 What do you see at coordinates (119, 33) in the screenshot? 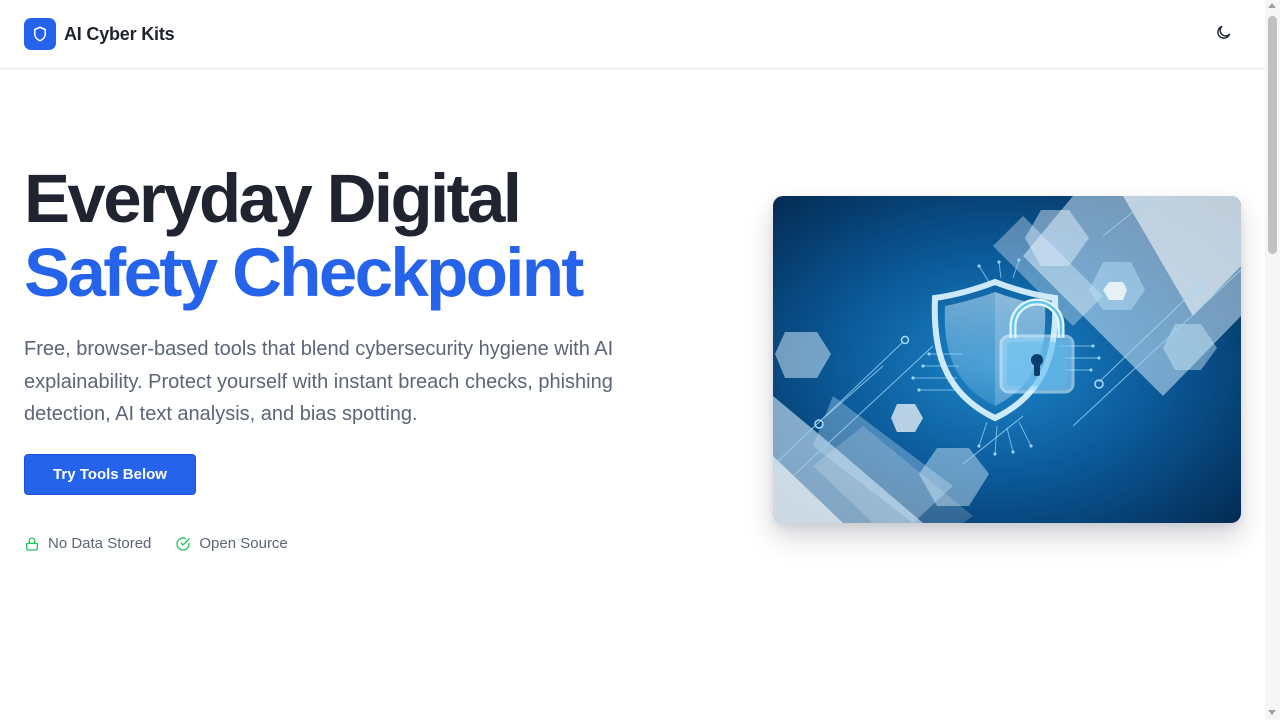
I see `brand-name: AI Cyber Kits` at bounding box center [119, 33].